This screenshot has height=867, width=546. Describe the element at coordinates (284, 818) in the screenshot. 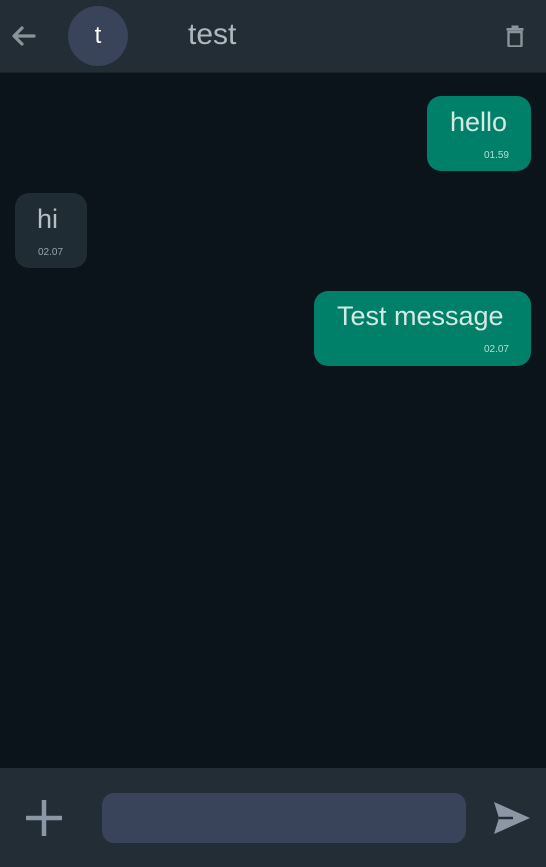

I see `message-input` at that location.